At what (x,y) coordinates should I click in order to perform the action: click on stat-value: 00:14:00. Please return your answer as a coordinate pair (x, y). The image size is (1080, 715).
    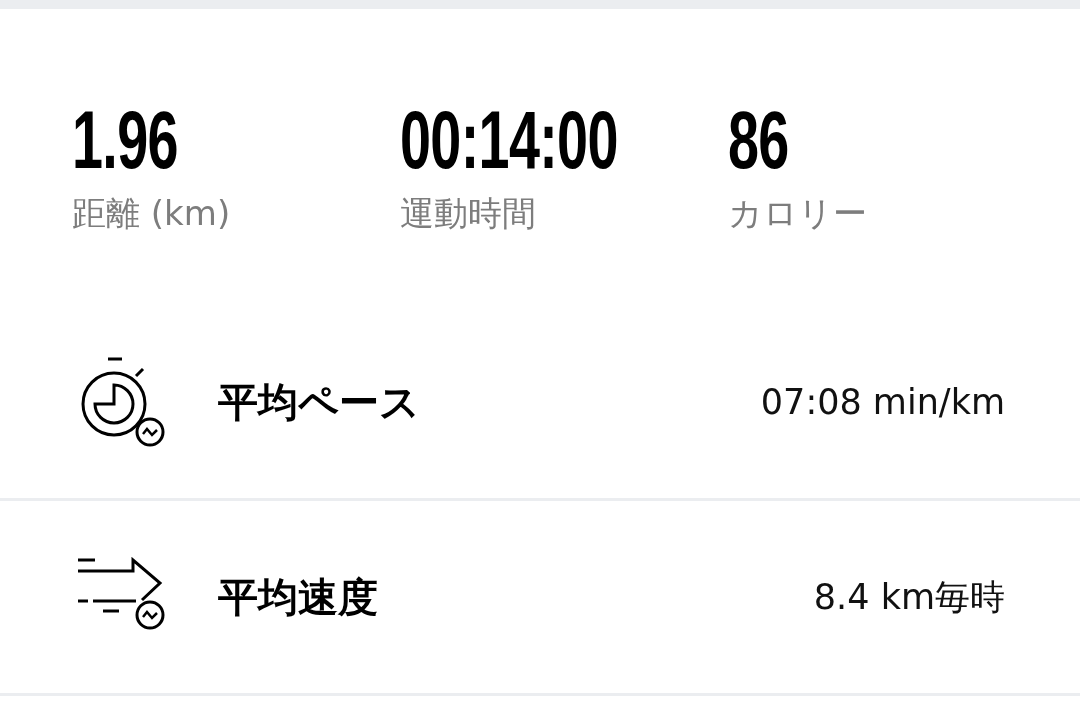
    Looking at the image, I should click on (509, 140).